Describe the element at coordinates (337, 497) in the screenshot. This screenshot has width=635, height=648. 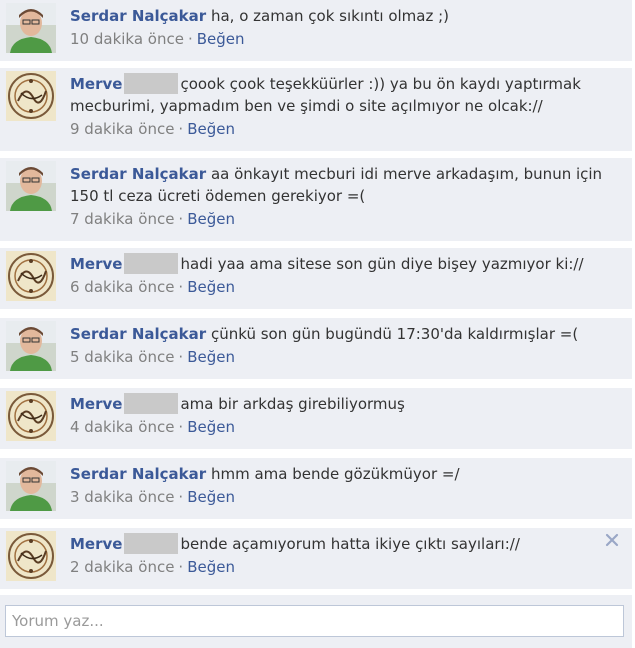
I see `comment-meta: 3 dakika önce · Beğen` at that location.